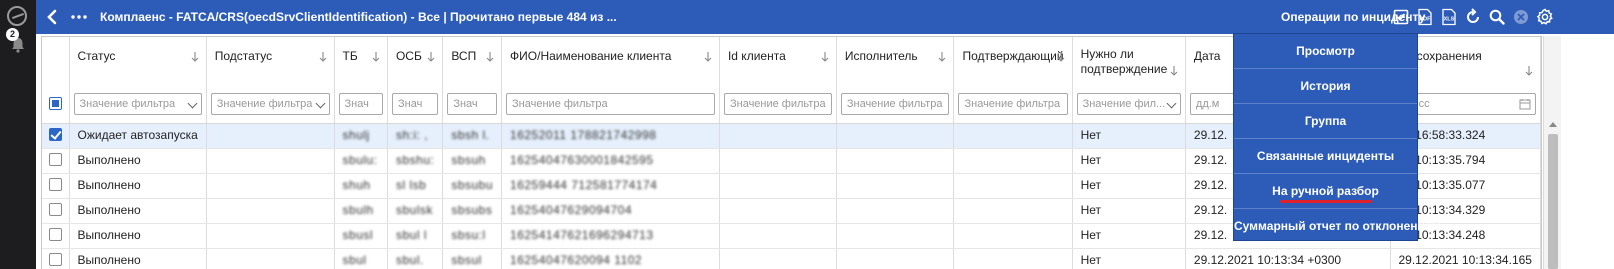 The height and width of the screenshot is (269, 1614). What do you see at coordinates (1553, 124) in the screenshot?
I see `scroll-up-arrow-icon` at bounding box center [1553, 124].